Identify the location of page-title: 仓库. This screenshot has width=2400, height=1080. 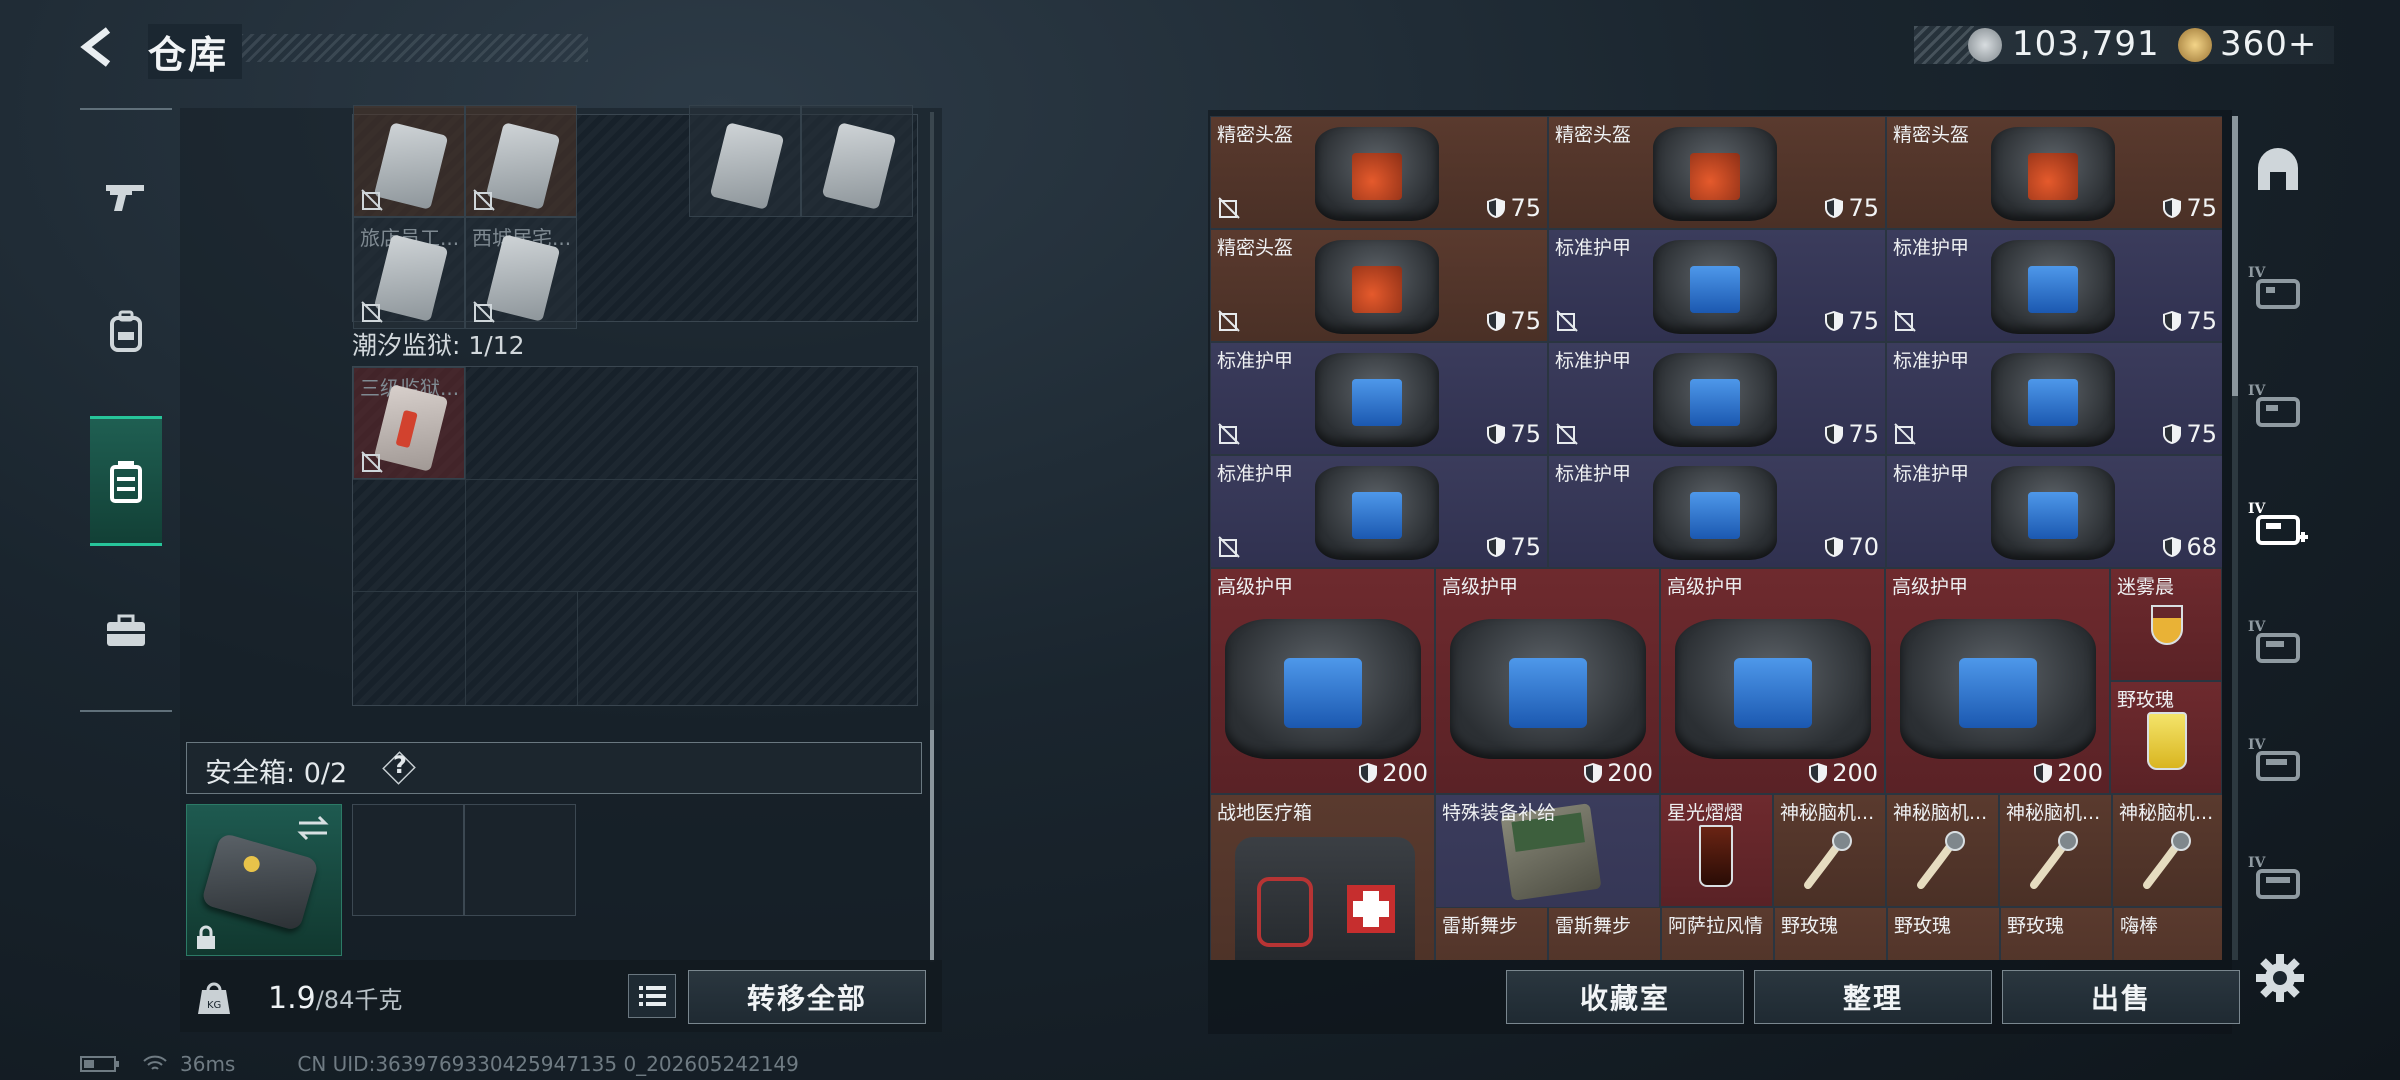
(195, 51).